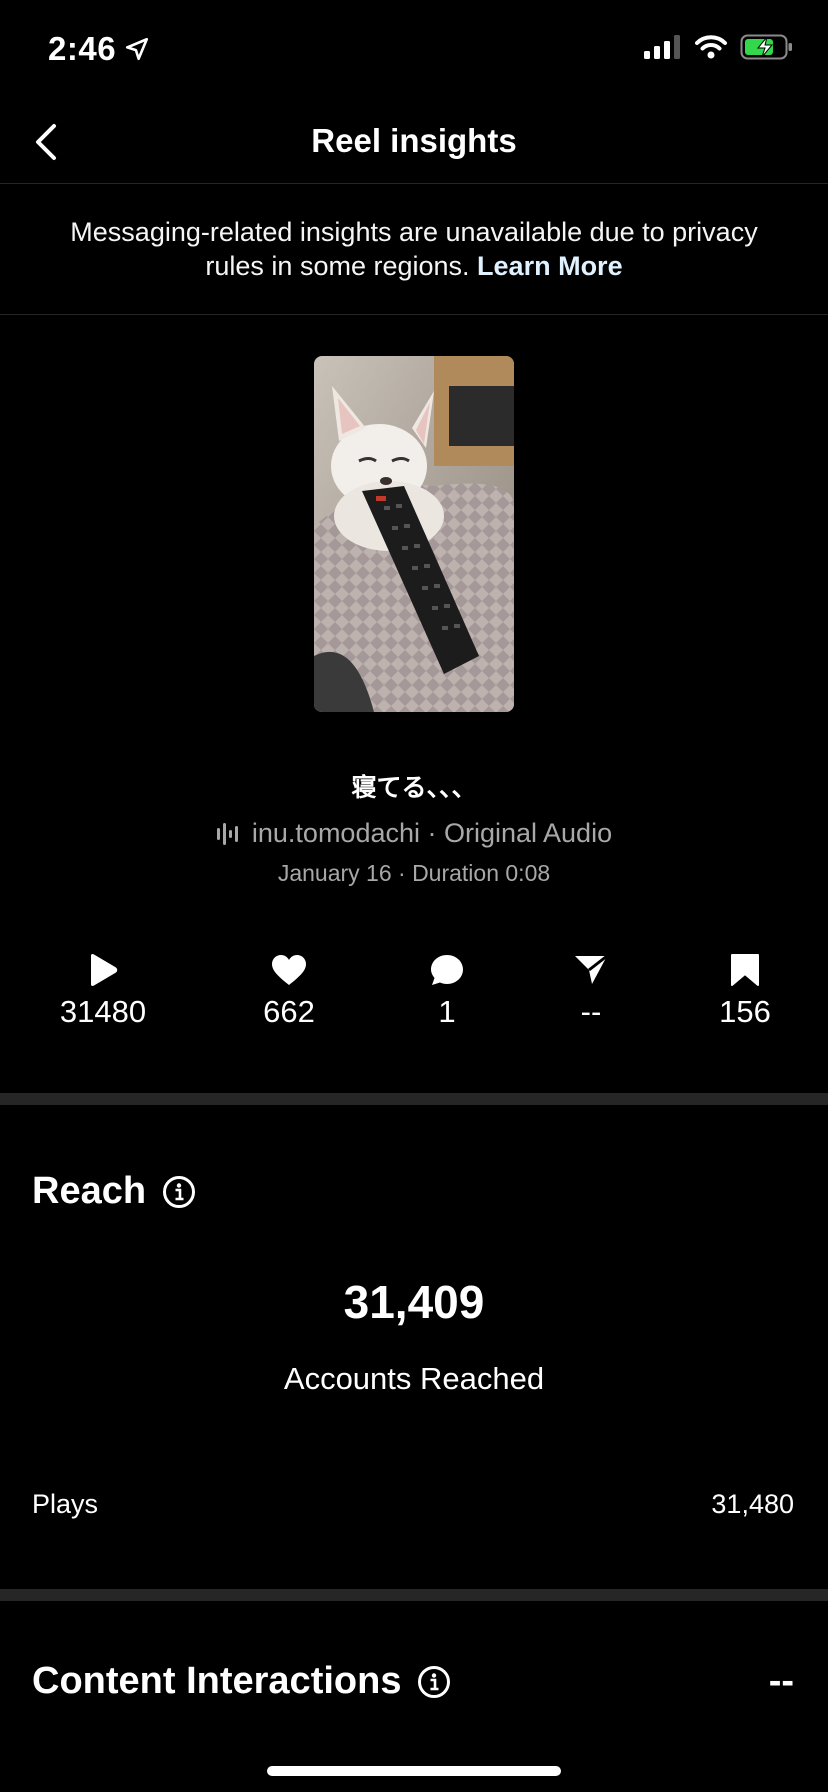 The image size is (828, 1792). Describe the element at coordinates (550, 266) in the screenshot. I see `learn-more-link: Learn More` at that location.